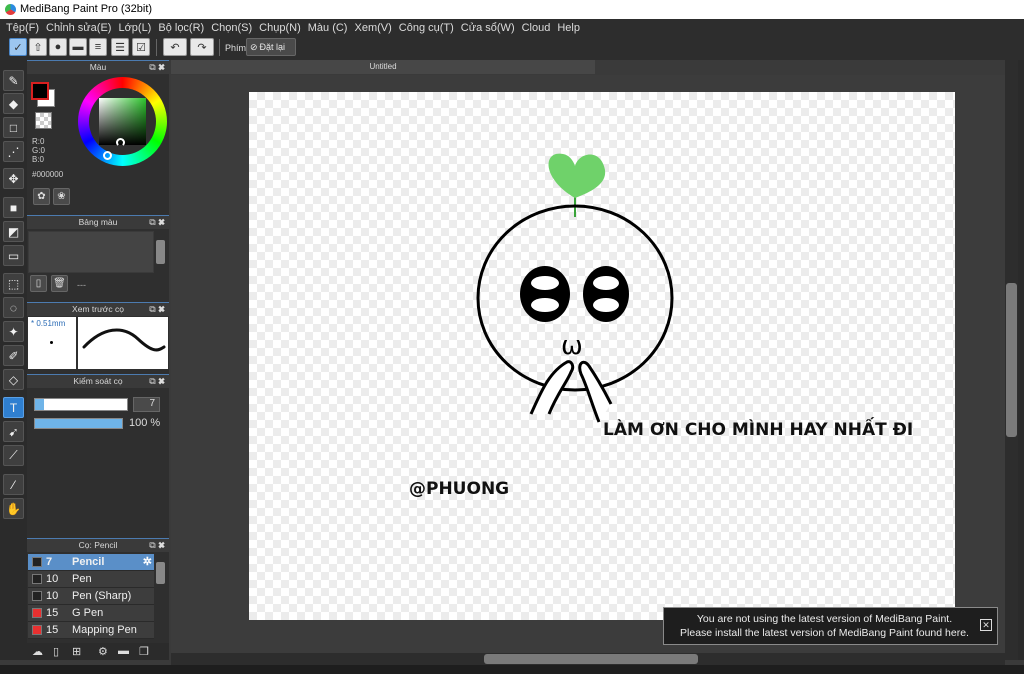 Image resolution: width=1024 pixels, height=674 pixels. What do you see at coordinates (13, 283) in the screenshot?
I see `select-rect-icon: ⬚` at bounding box center [13, 283].